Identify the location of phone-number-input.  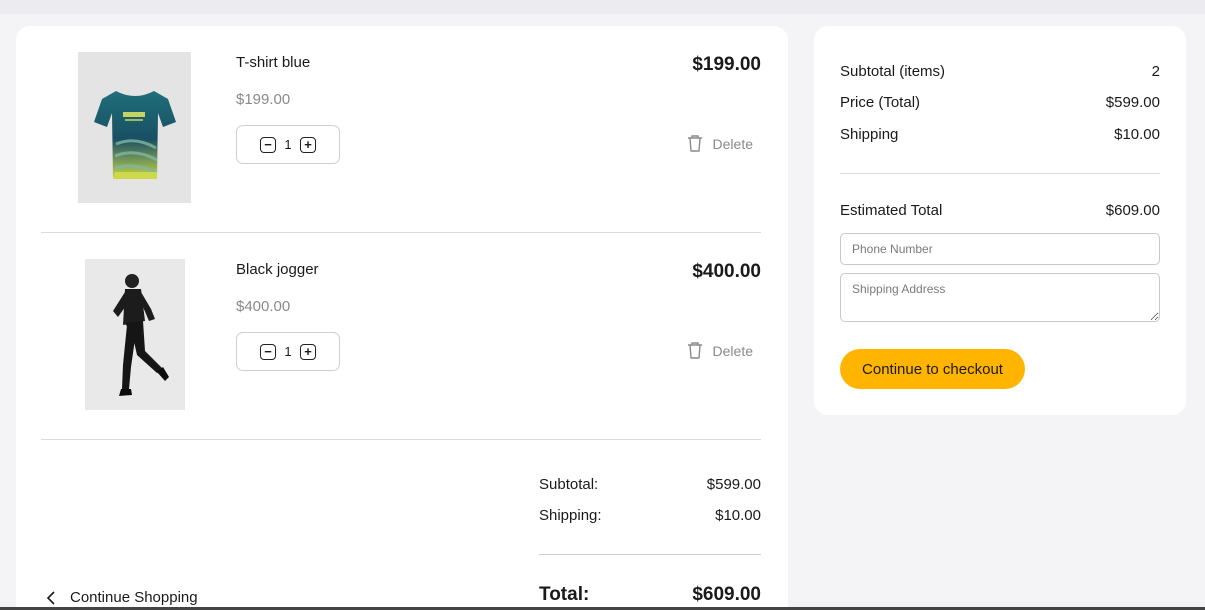
(1000, 249).